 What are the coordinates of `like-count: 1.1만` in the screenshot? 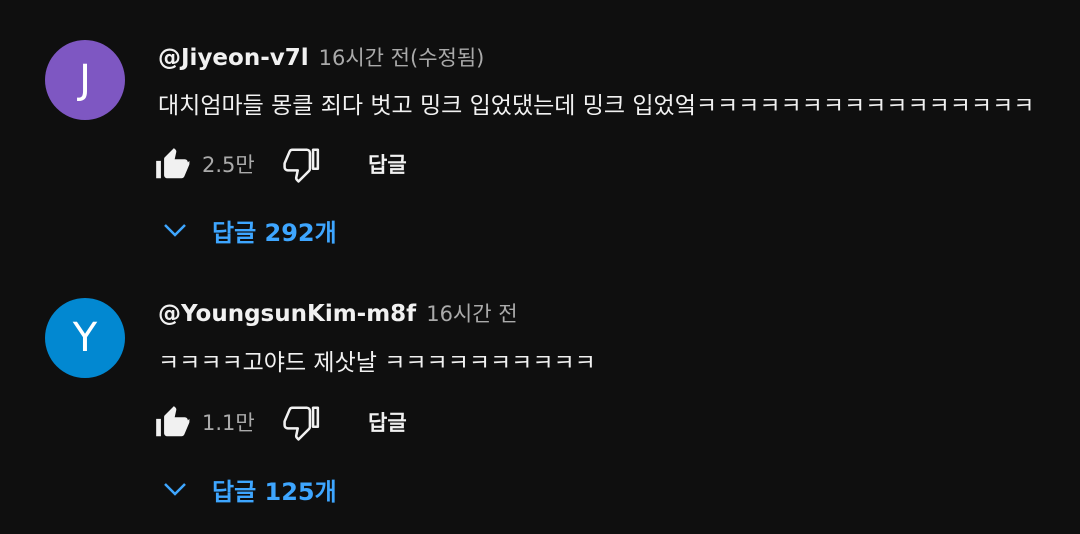 It's located at (228, 423).